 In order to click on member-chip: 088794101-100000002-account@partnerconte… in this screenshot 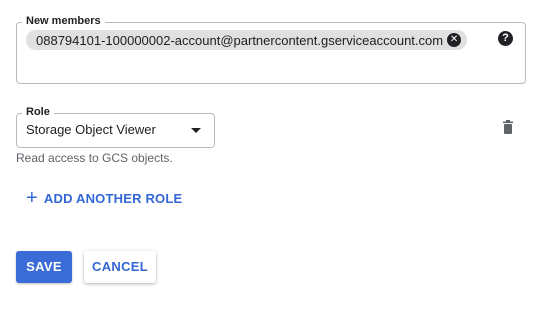, I will do `click(247, 40)`.